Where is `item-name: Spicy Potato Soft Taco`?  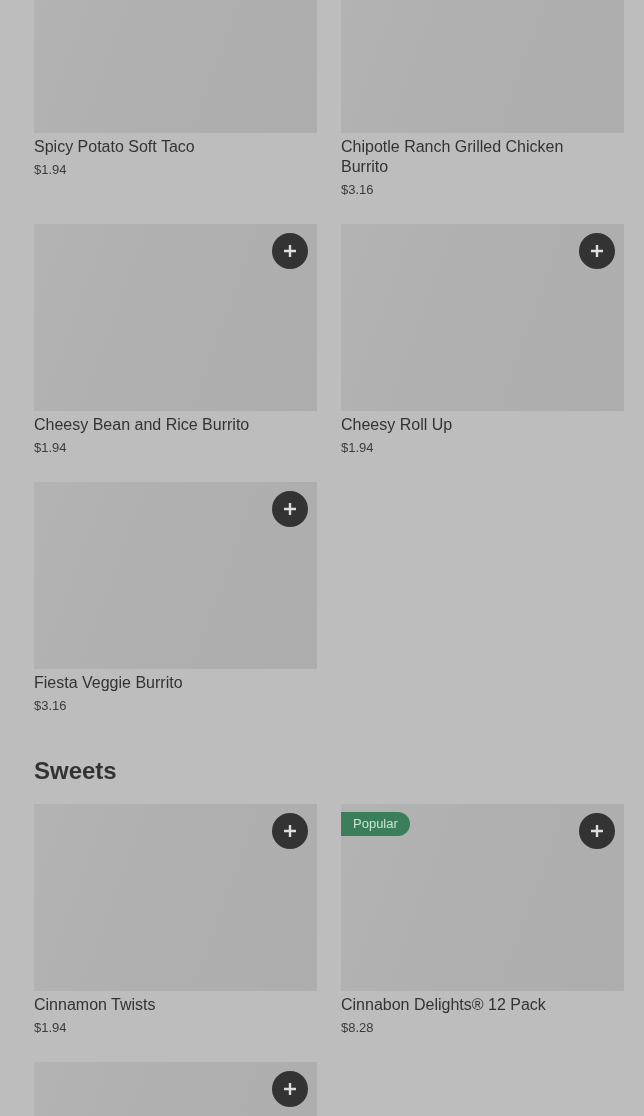 item-name: Spicy Potato Soft Taco is located at coordinates (115, 147).